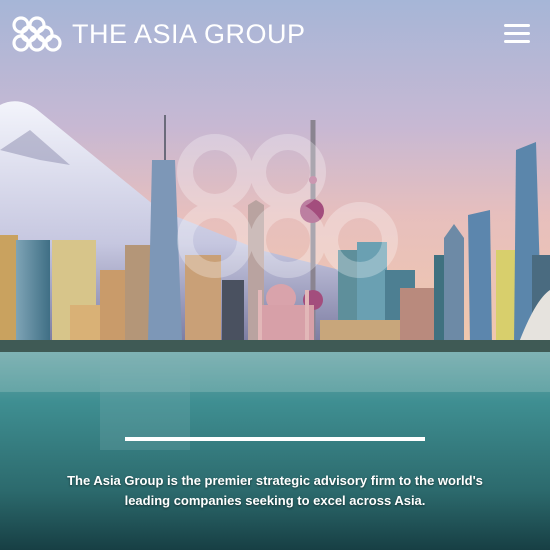  I want to click on brand-logo: THE ASIA GROUP, so click(158, 34).